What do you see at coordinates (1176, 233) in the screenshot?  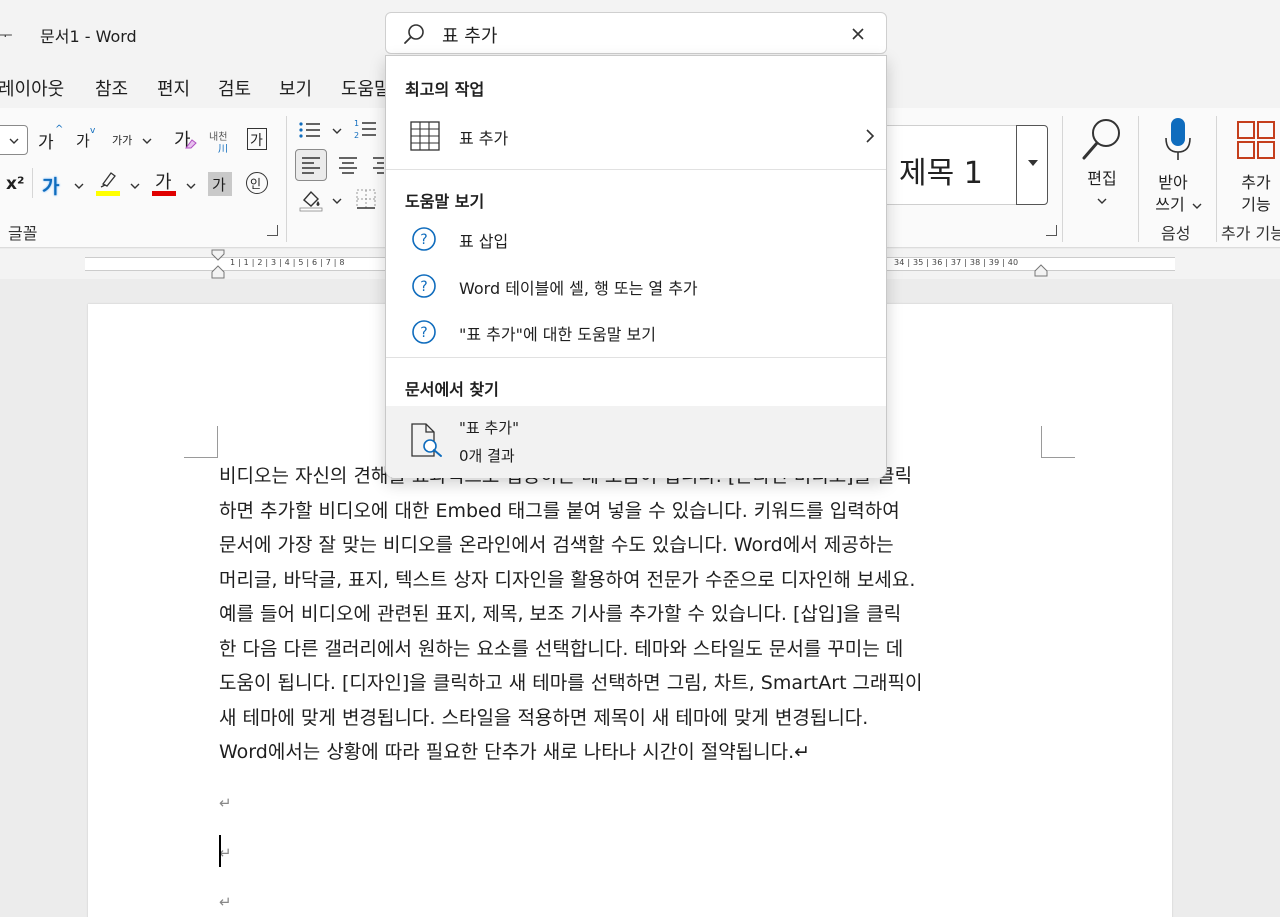 I see `voice-group-label: 음성` at bounding box center [1176, 233].